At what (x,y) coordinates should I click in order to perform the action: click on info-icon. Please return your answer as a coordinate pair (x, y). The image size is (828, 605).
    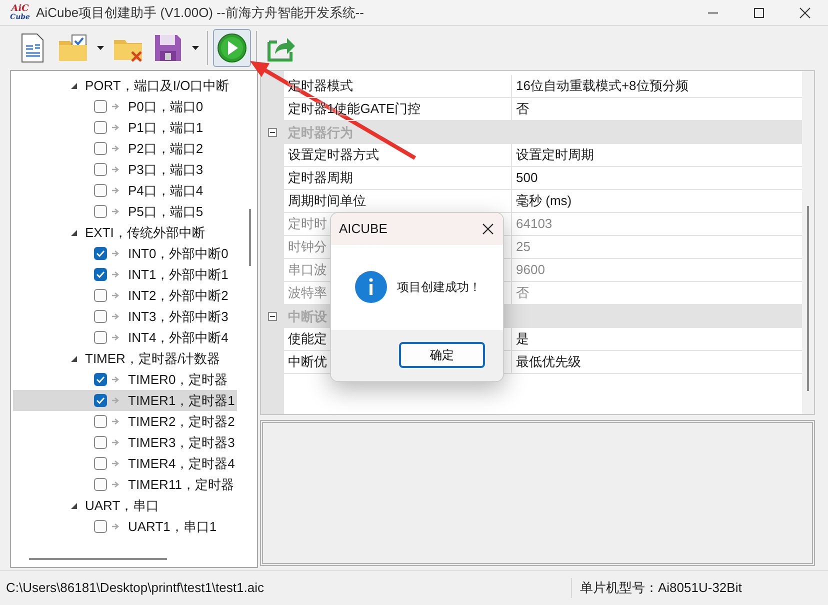
    Looking at the image, I should click on (371, 287).